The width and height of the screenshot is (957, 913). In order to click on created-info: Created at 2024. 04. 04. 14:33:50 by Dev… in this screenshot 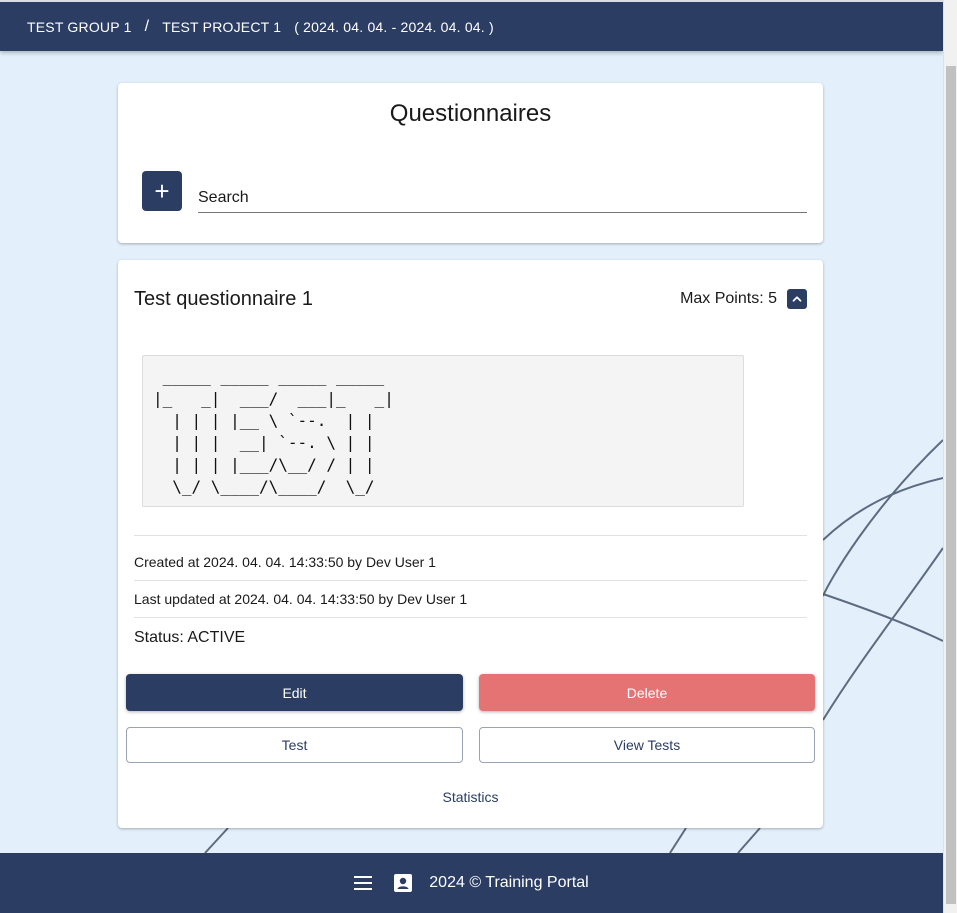, I will do `click(285, 562)`.